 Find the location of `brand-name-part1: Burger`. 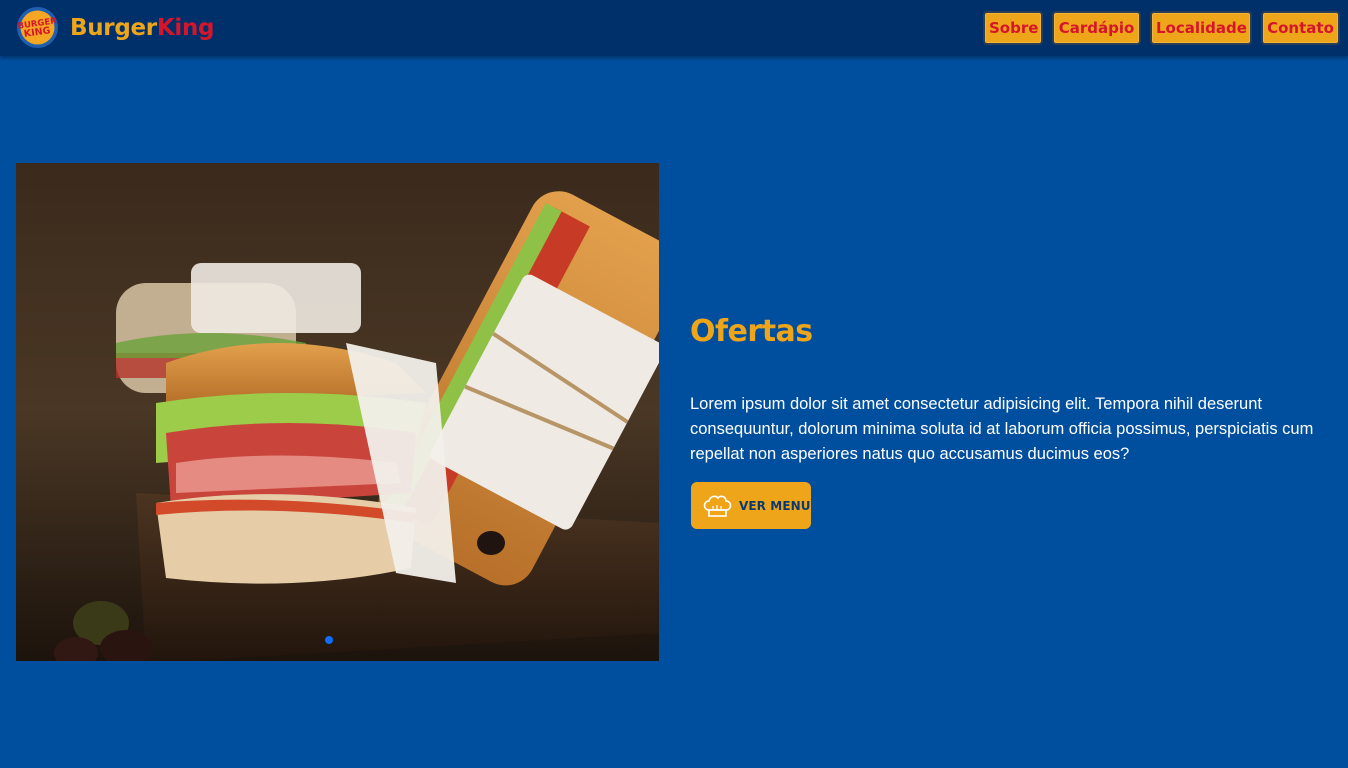

brand-name-part1: Burger is located at coordinates (113, 28).